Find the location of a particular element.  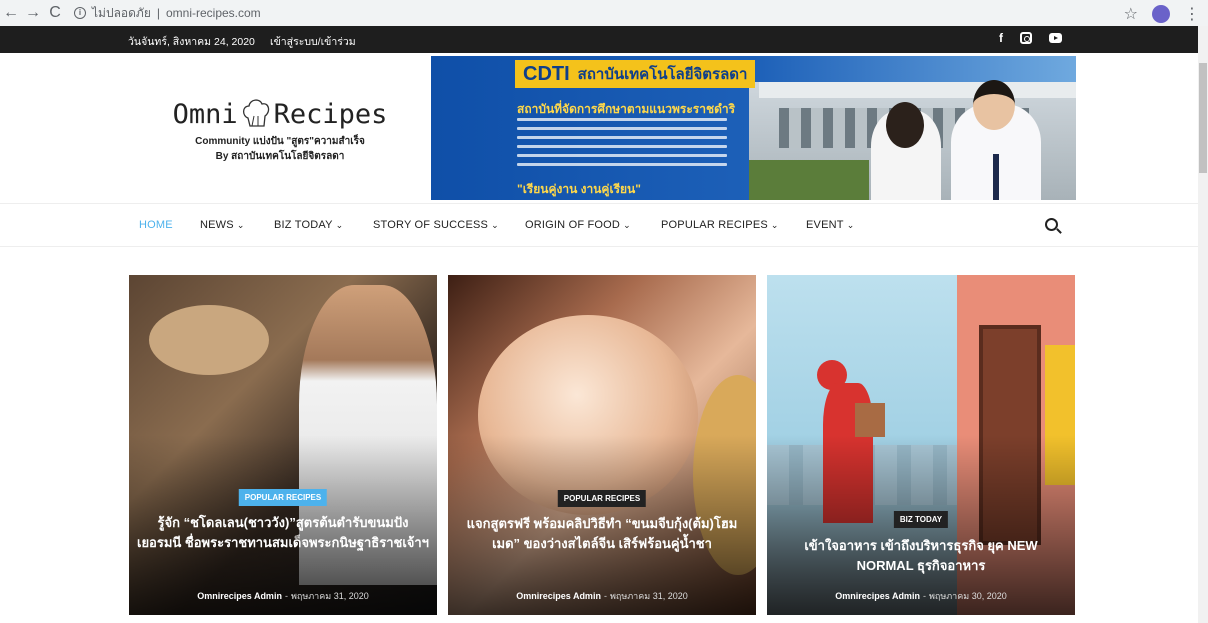

nav-news: NEWS ⌄ is located at coordinates (222, 225).